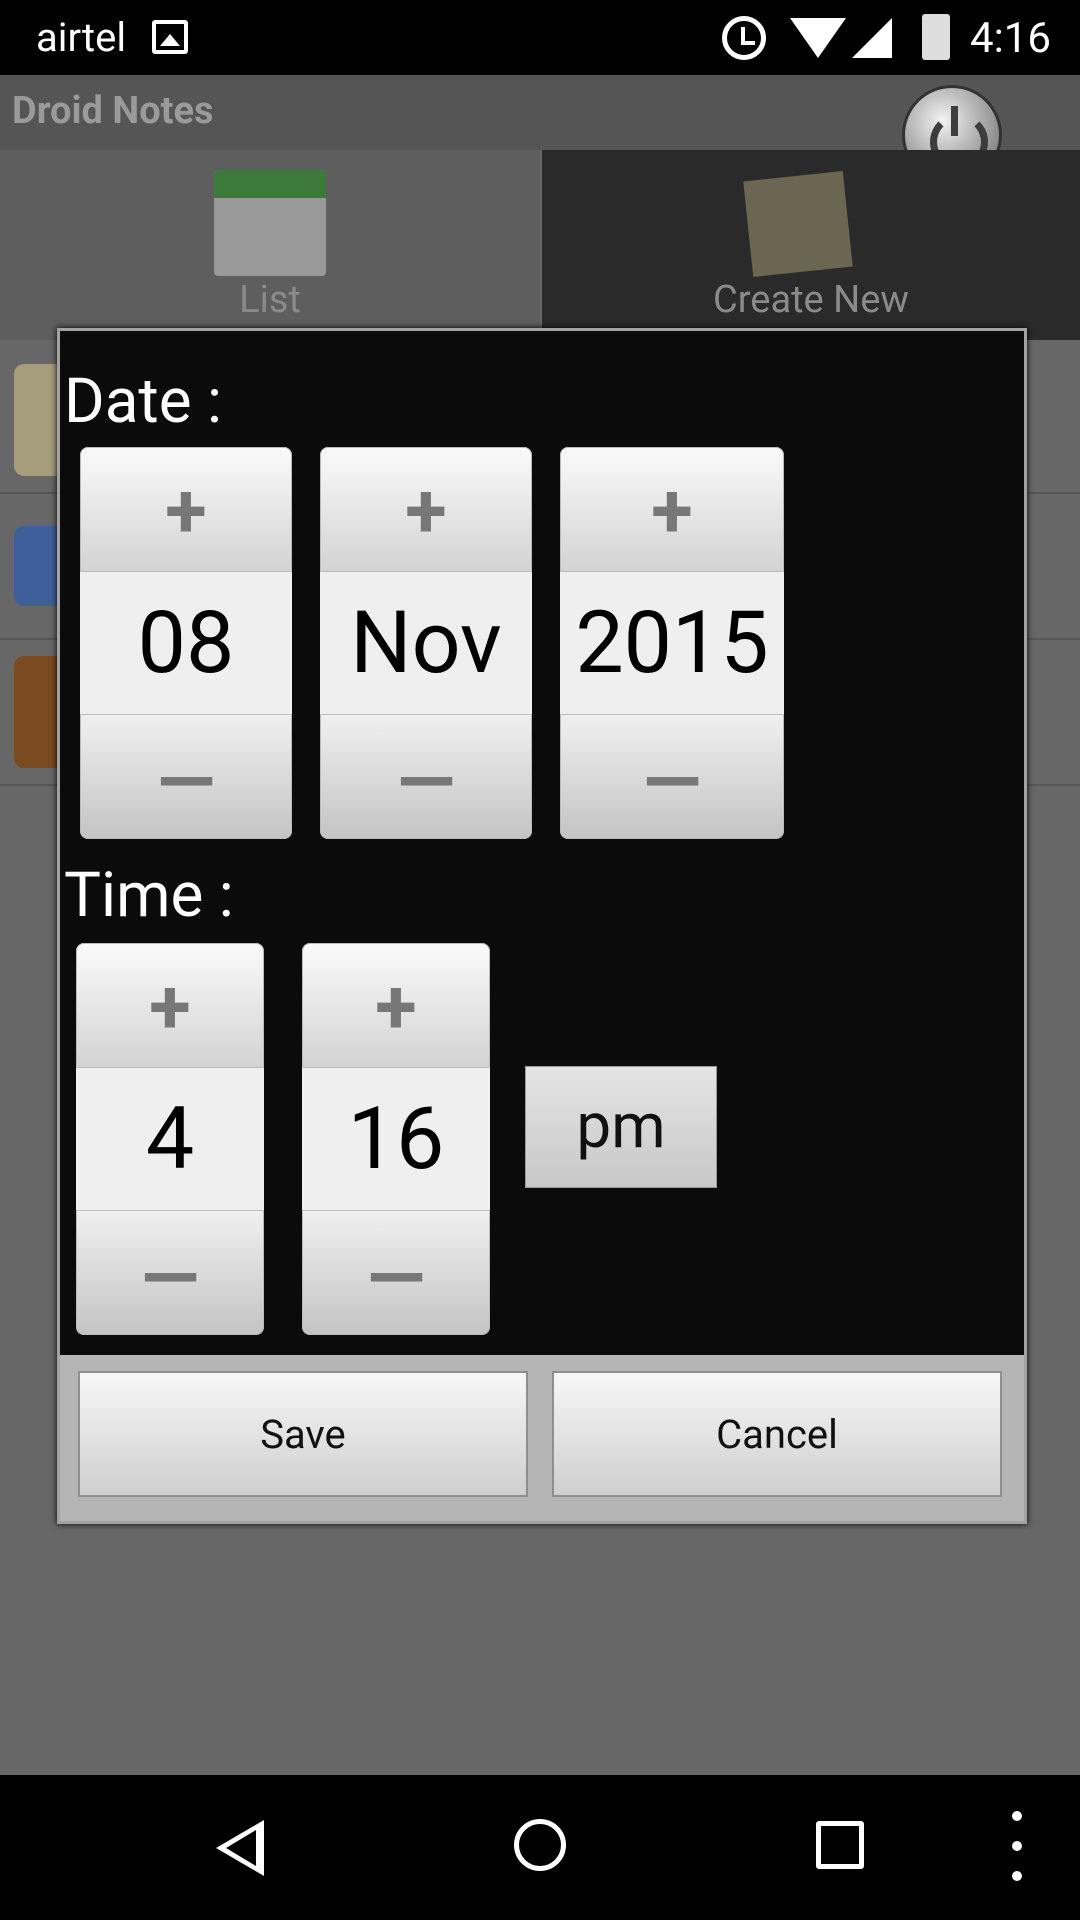 The height and width of the screenshot is (1920, 1080). What do you see at coordinates (270, 300) in the screenshot?
I see `tab-list-label: List` at bounding box center [270, 300].